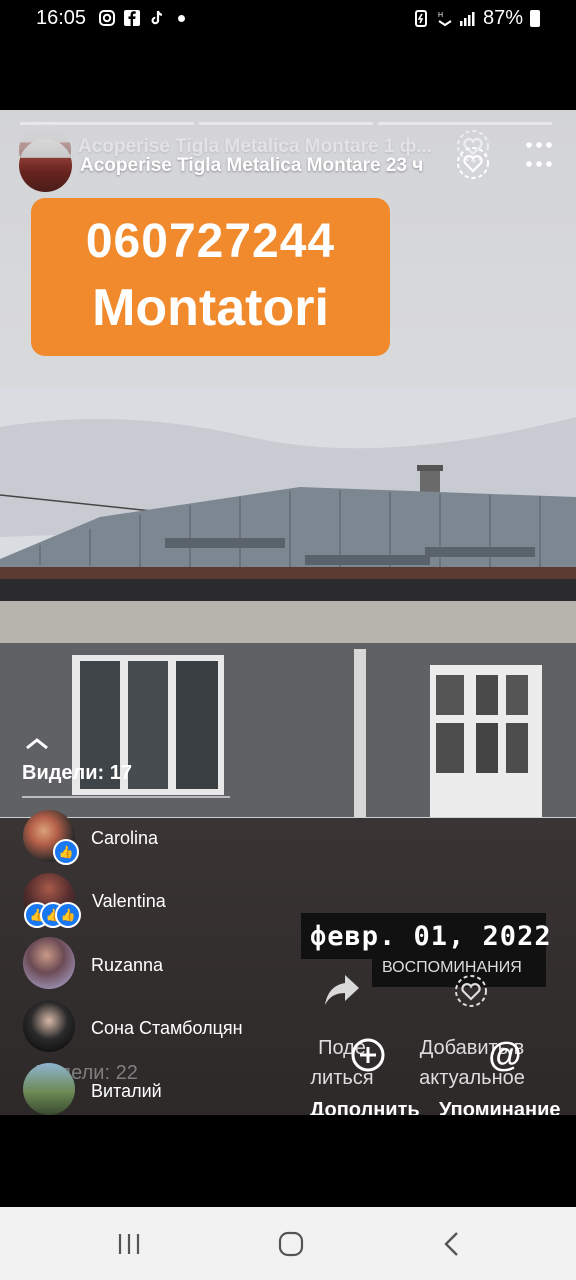 This screenshot has height=1280, width=576. What do you see at coordinates (132, 18) in the screenshot?
I see `facebook-icon` at bounding box center [132, 18].